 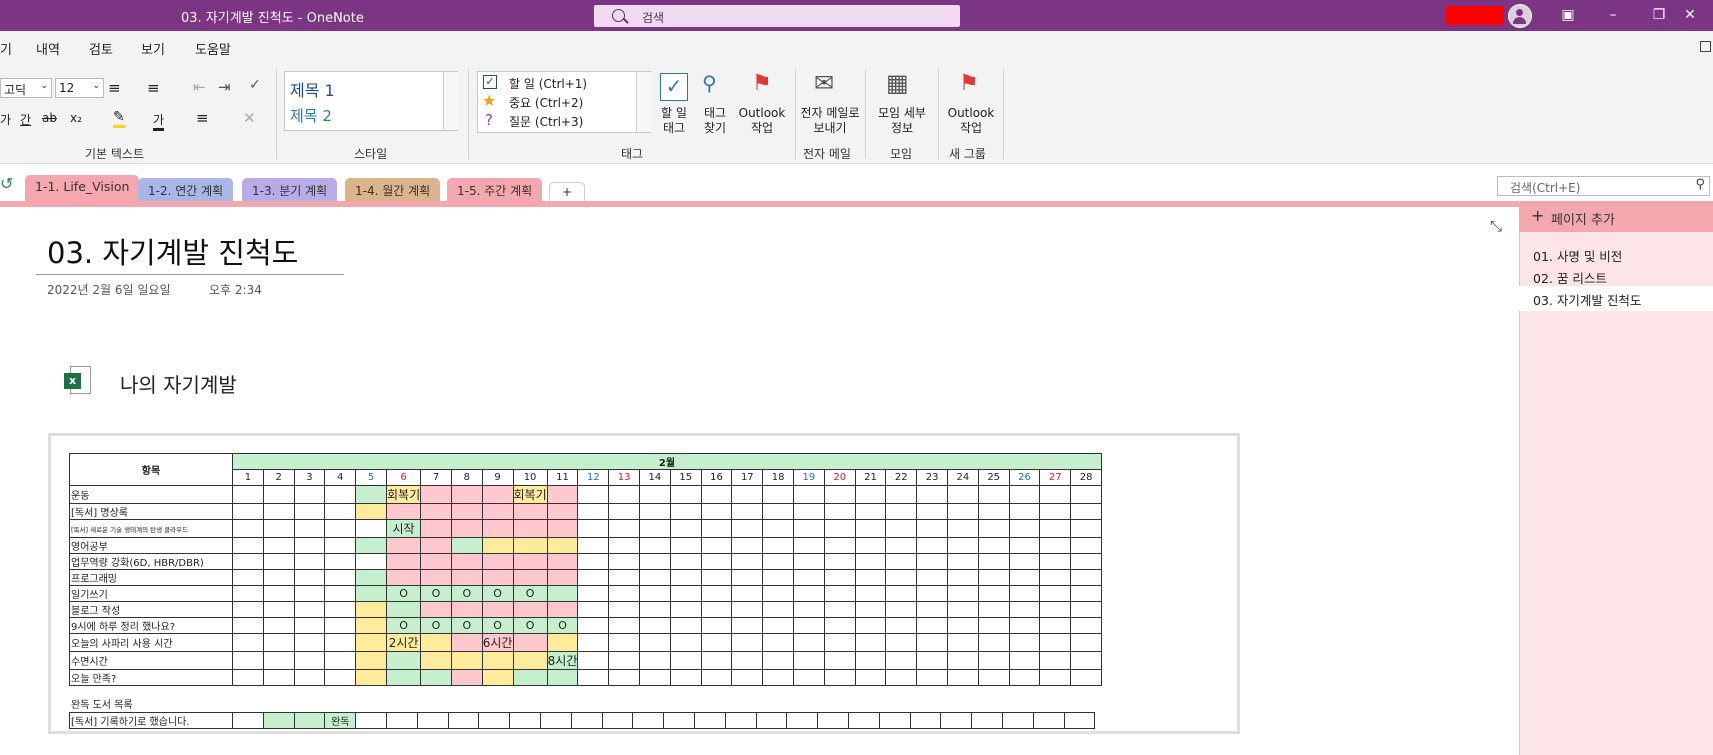 I want to click on styles-gallery: 제목 1 제목 2, so click(x=371, y=101).